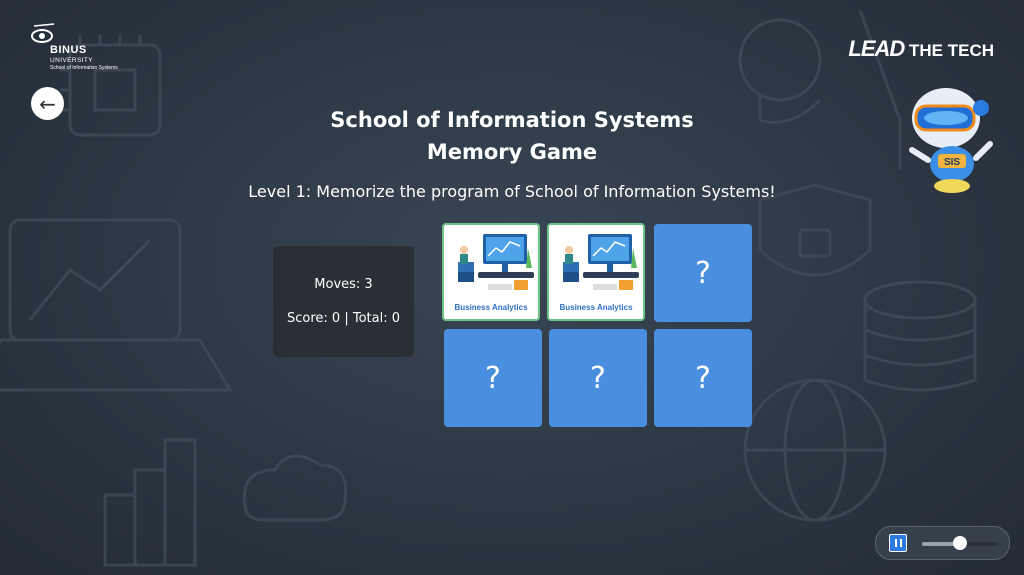 The height and width of the screenshot is (575, 1024). I want to click on pause-icon-bar, so click(901, 543).